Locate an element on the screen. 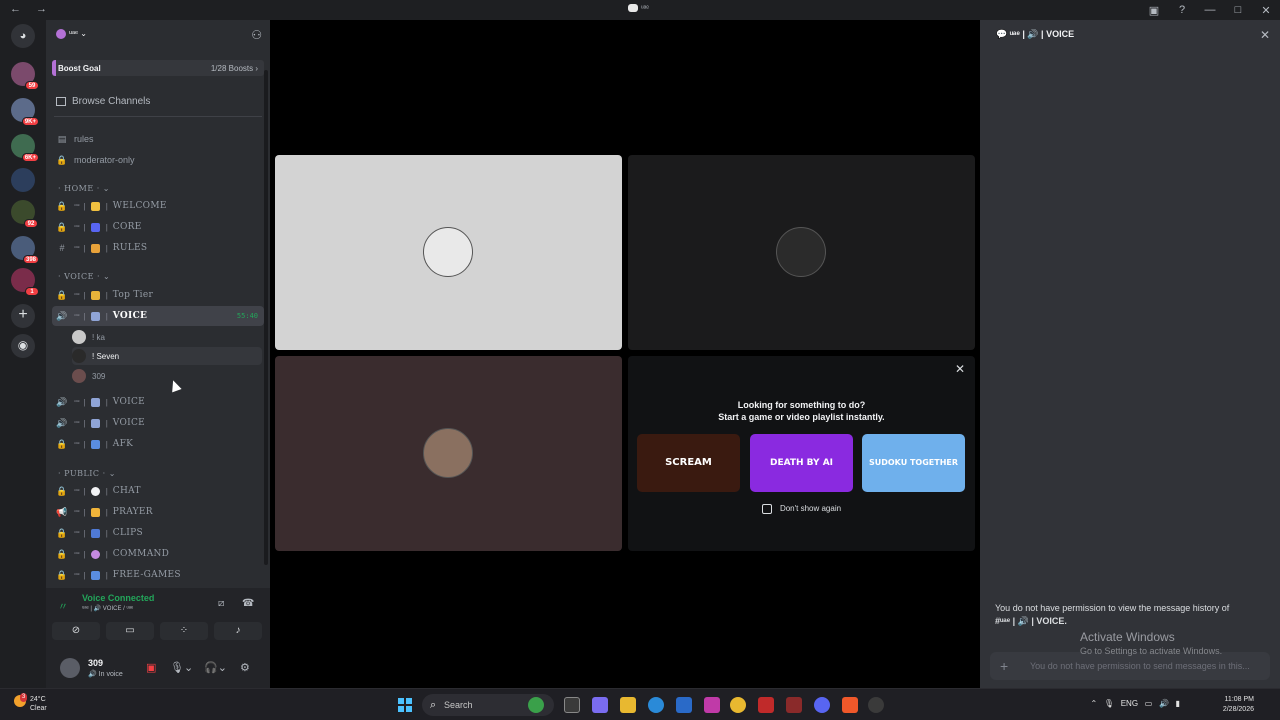  speaker-icon: 🔊 is located at coordinates (62, 401).